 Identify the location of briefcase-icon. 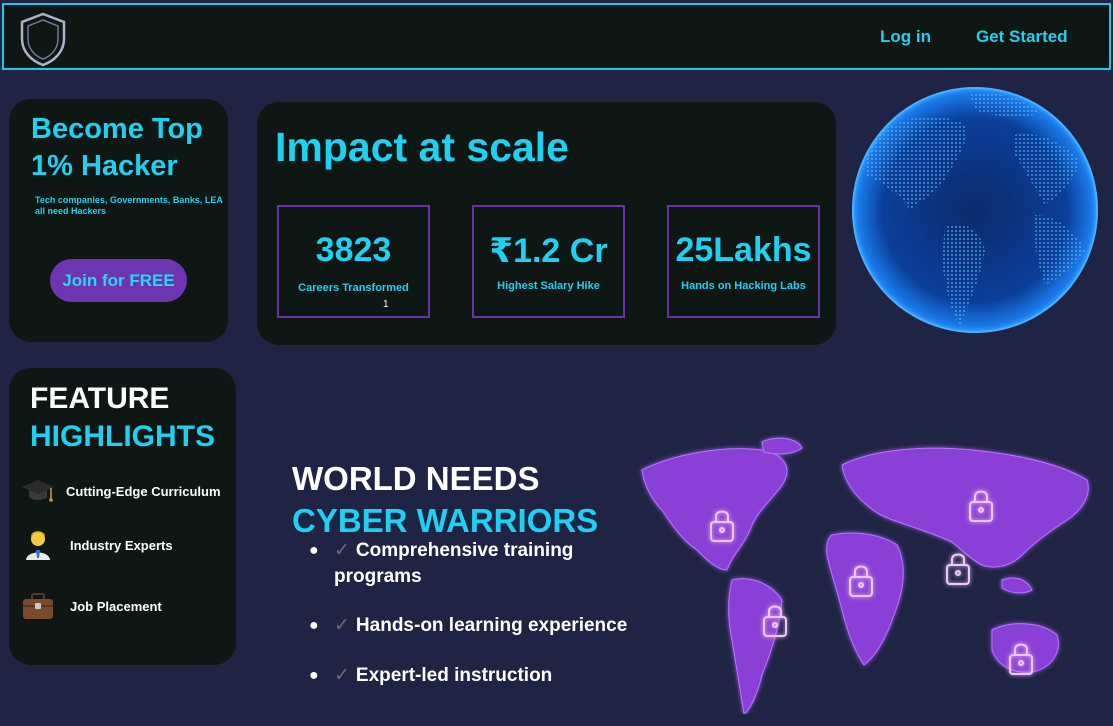
(38, 606).